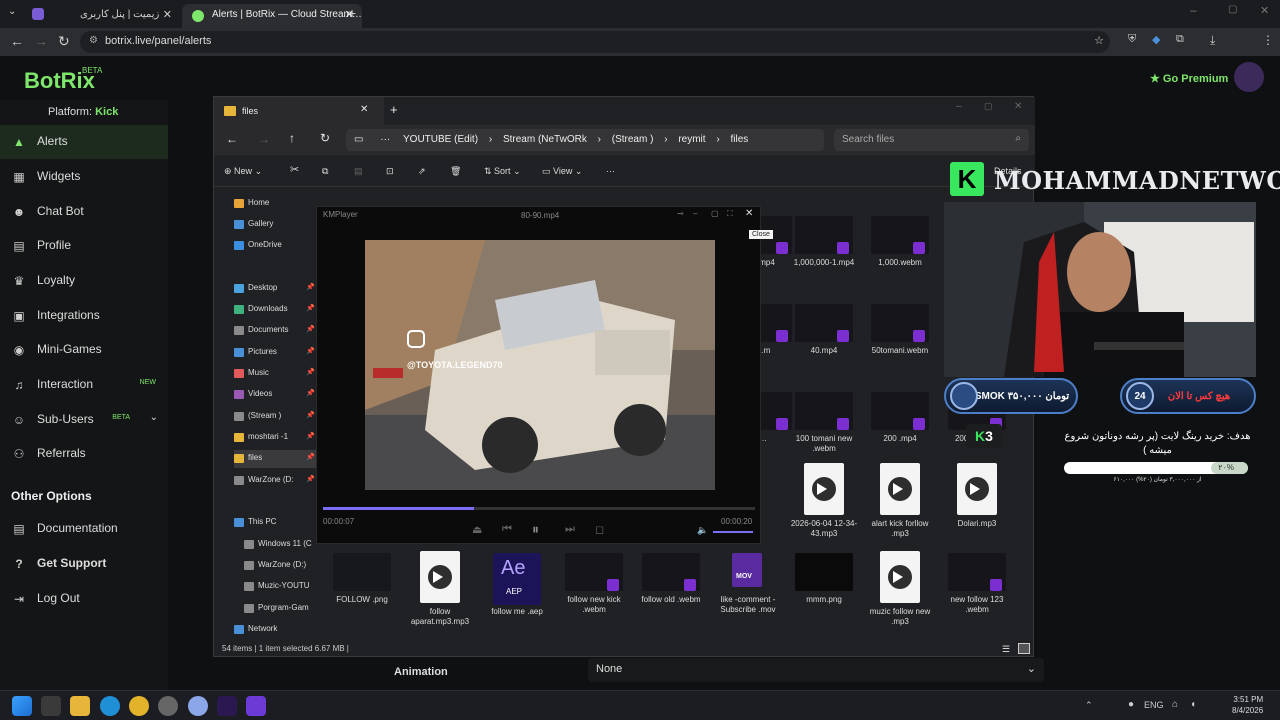  I want to click on sidebar-item-log-out: ⇥ Log Out, so click(84, 599).